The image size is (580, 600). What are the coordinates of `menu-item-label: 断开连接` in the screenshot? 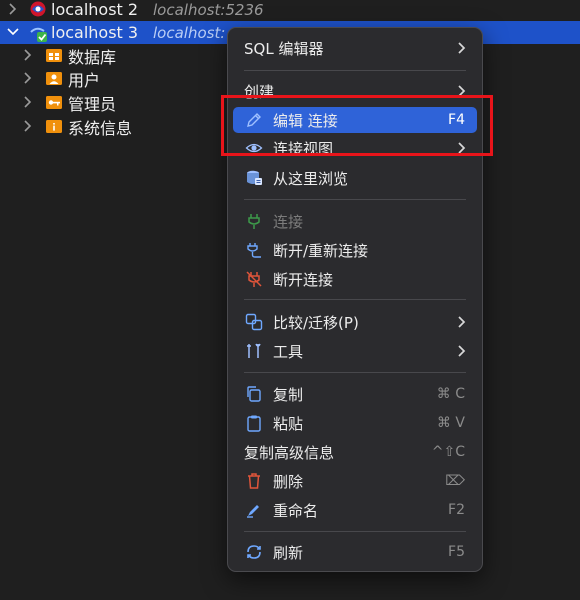 It's located at (303, 279).